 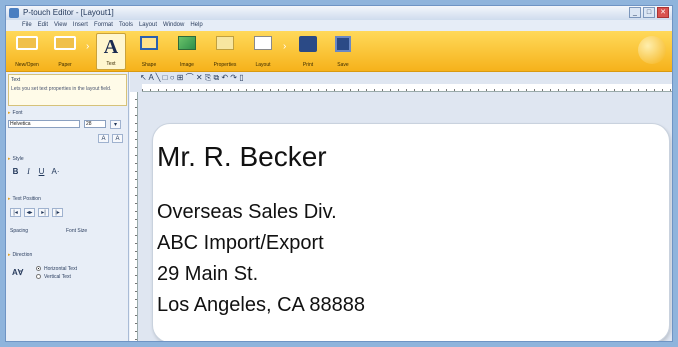 What do you see at coordinates (117, 138) in the screenshot?
I see `shrink-font-button: A` at bounding box center [117, 138].